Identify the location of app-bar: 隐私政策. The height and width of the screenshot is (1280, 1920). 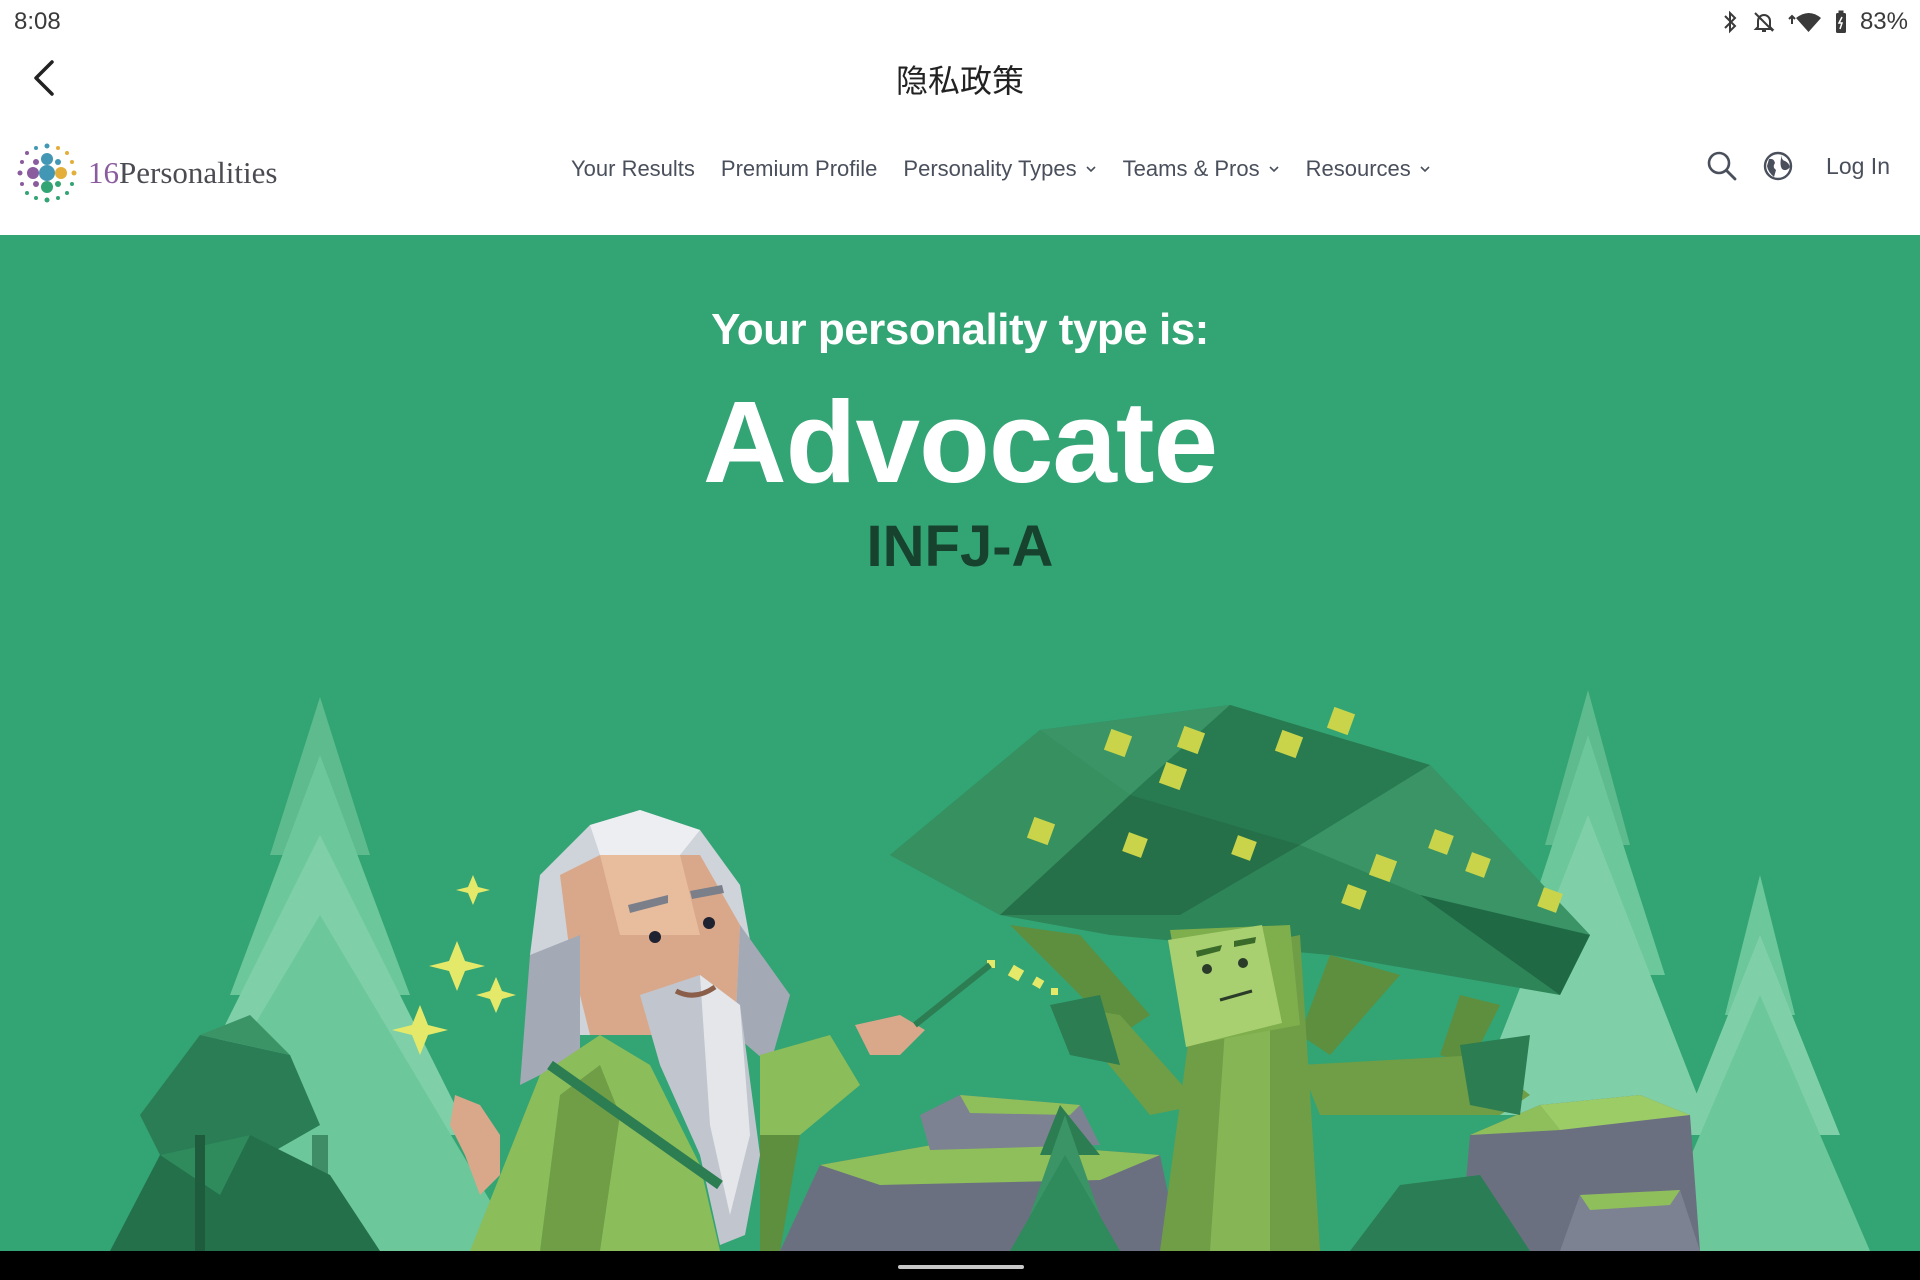
(960, 78).